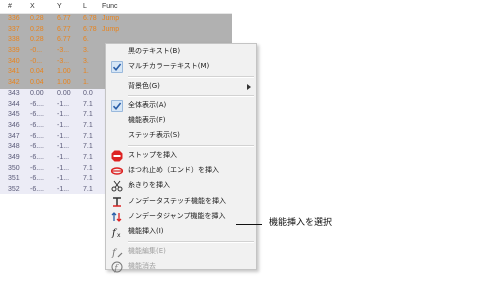 This screenshot has width=485, height=287. What do you see at coordinates (181, 216) in the screenshot?
I see `menu-item-insert-nondata-jump: ノンデータジャンプ機能を挿入` at bounding box center [181, 216].